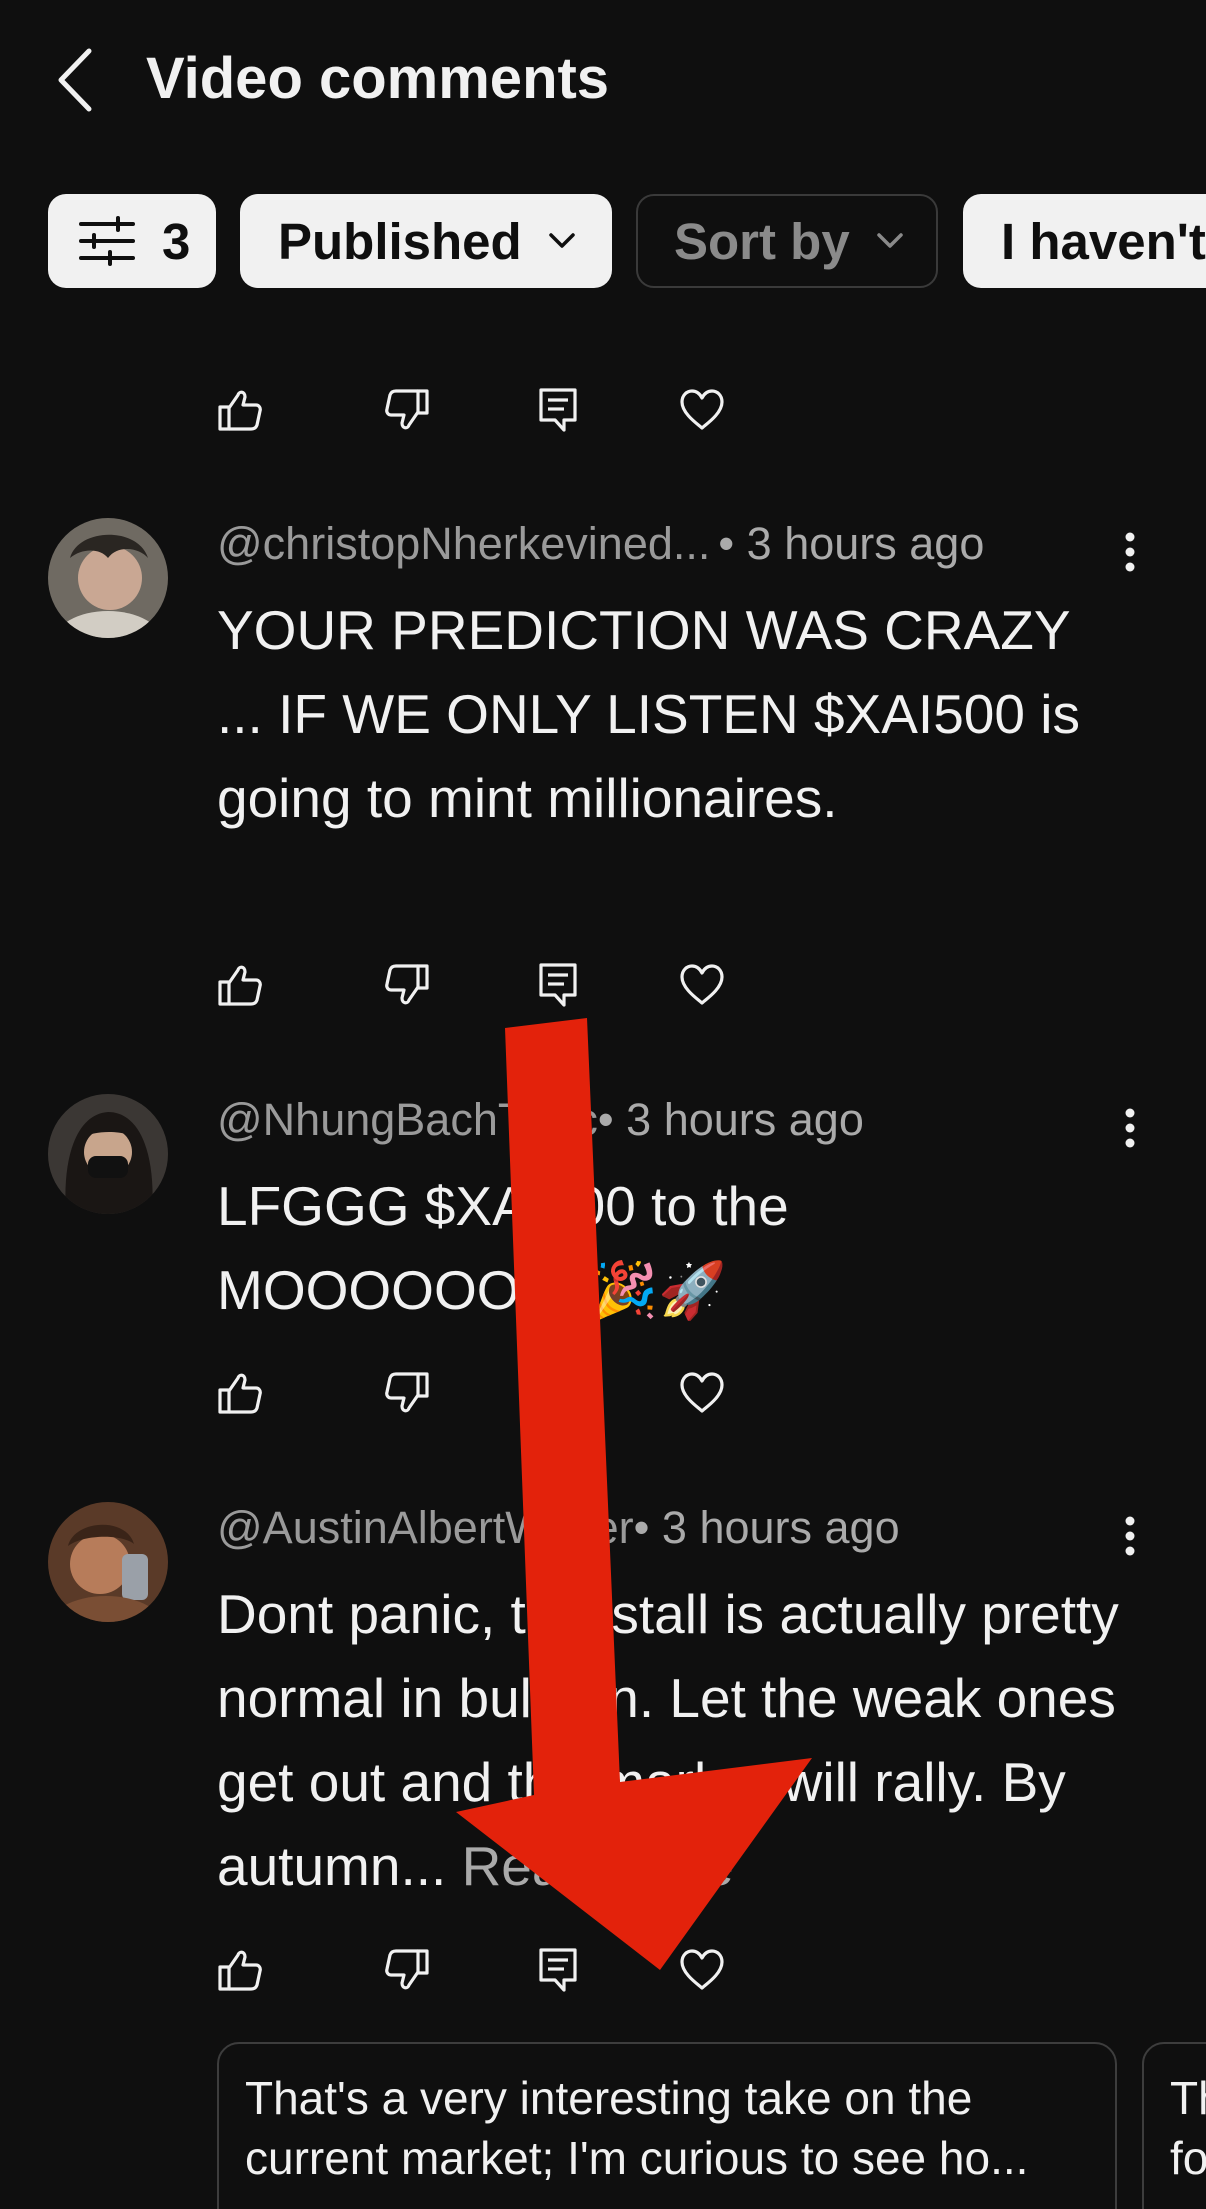  Describe the element at coordinates (176, 241) in the screenshot. I see `filter-count: 3` at that location.